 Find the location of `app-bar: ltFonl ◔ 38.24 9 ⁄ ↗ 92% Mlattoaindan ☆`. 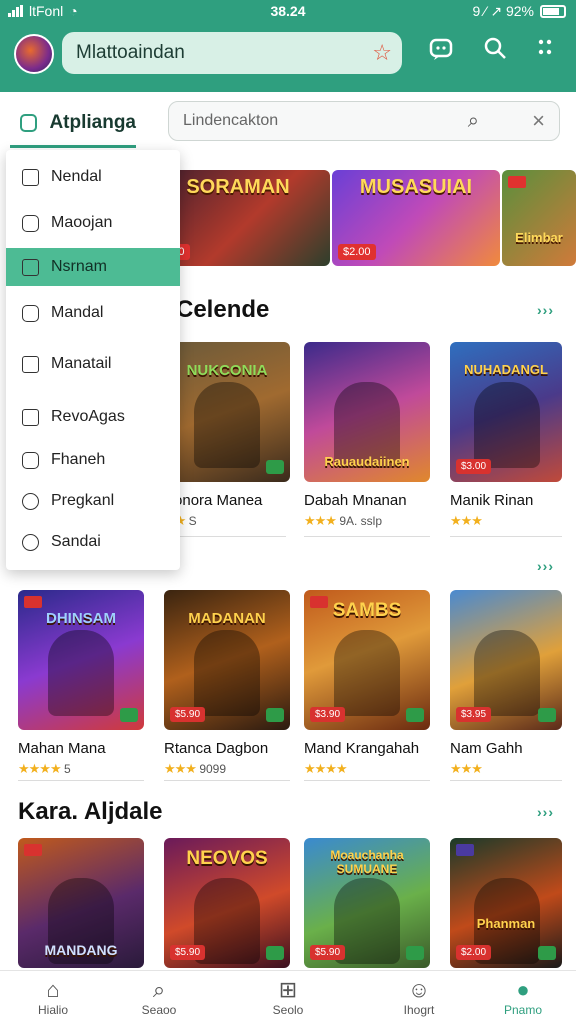

app-bar: ltFonl ◔ 38.24 9 ⁄ ↗ 92% Mlattoaindan ☆ is located at coordinates (288, 46).